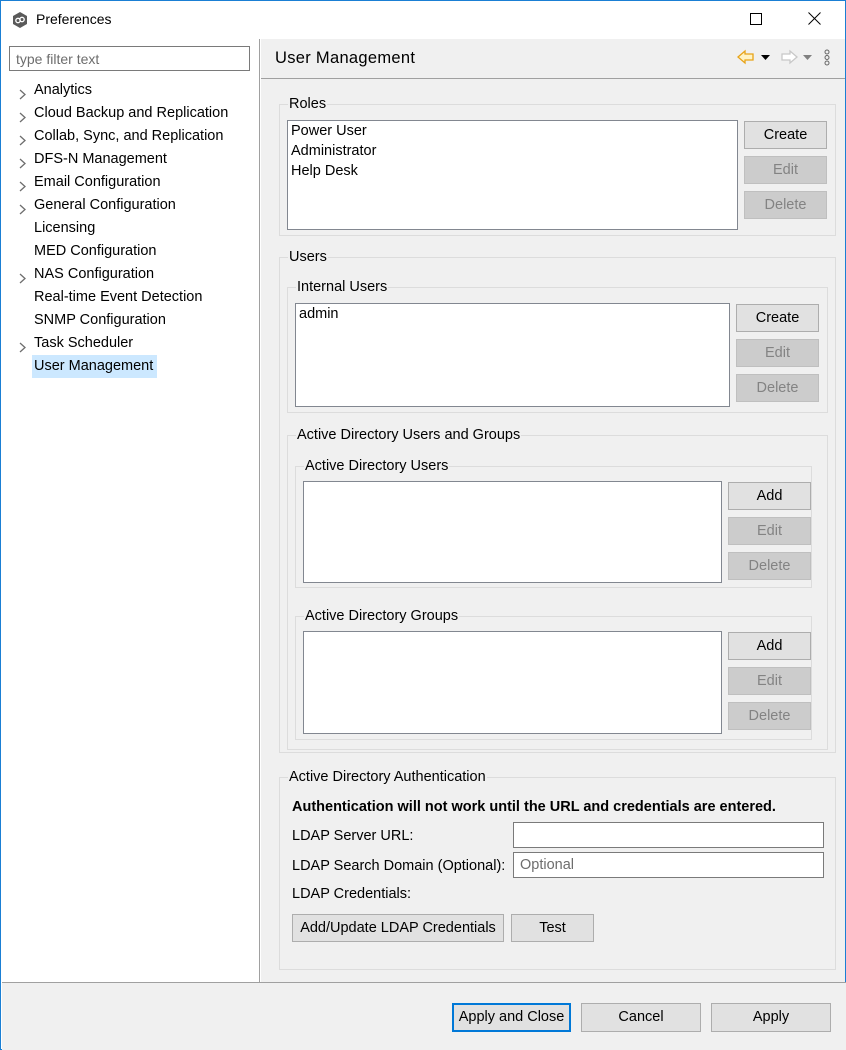  I want to click on internal-users-edit-button: Edit, so click(777, 353).